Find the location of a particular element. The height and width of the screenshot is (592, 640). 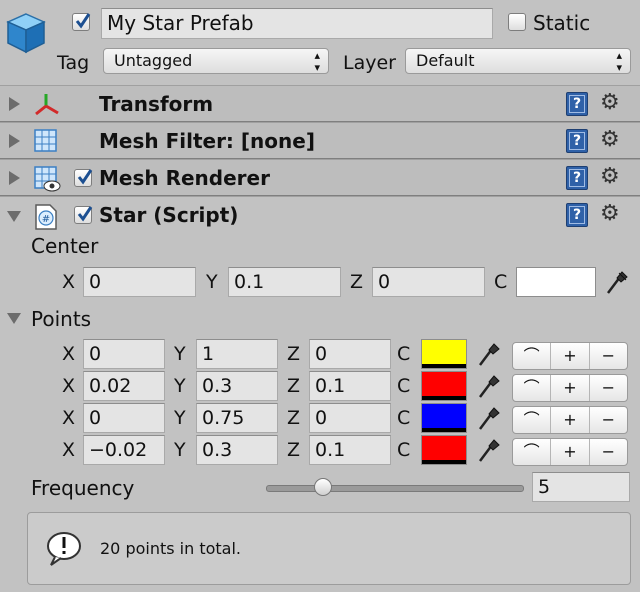

static-checkbox is located at coordinates (517, 22).